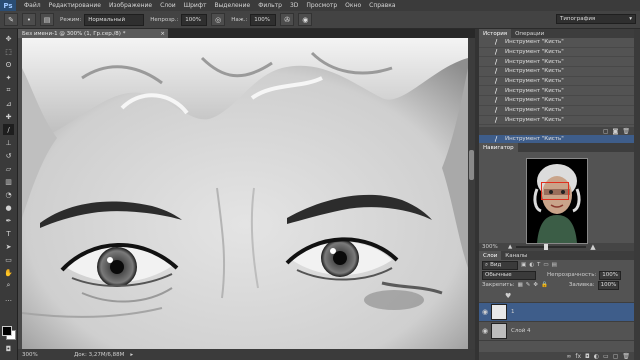 The width and height of the screenshot is (640, 360). Describe the element at coordinates (554, 265) in the screenshot. I see `filter-smart-icon: ▤` at that location.